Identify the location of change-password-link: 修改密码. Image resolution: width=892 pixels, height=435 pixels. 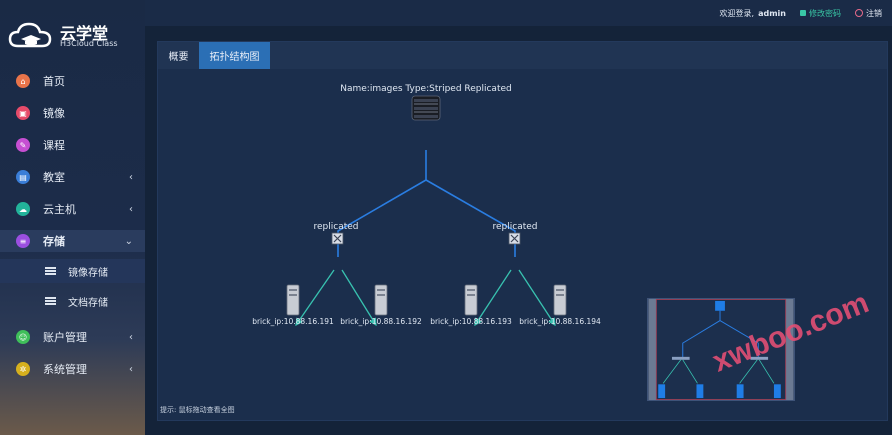
(820, 13).